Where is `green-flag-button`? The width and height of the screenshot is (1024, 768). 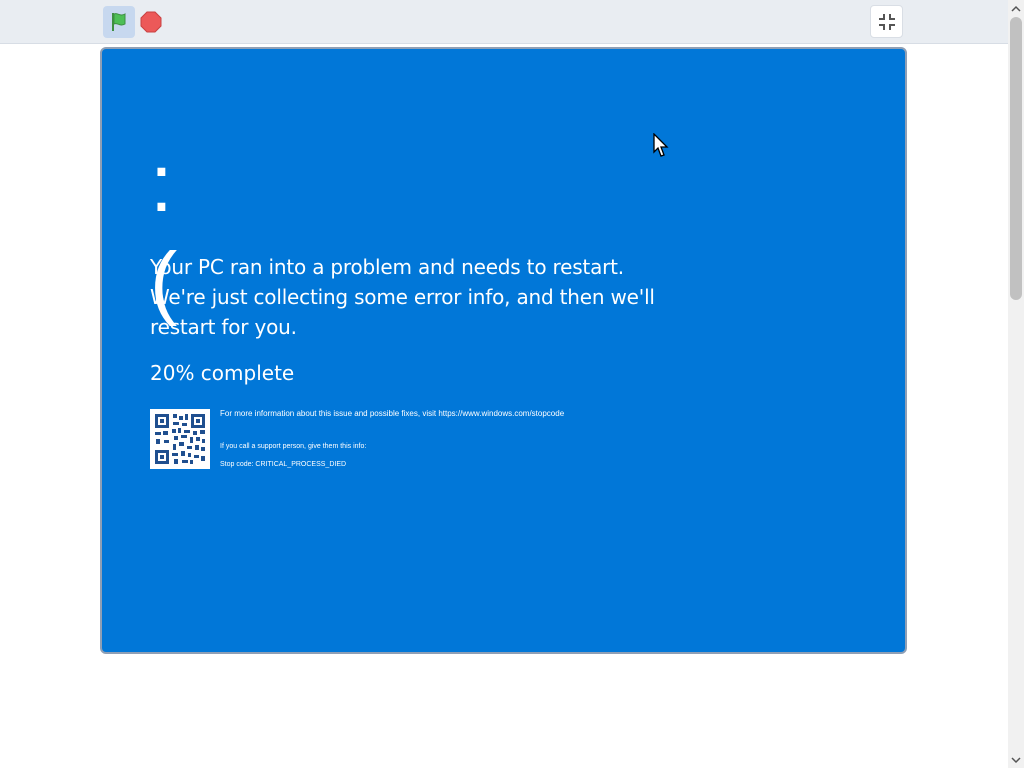
green-flag-button is located at coordinates (119, 22).